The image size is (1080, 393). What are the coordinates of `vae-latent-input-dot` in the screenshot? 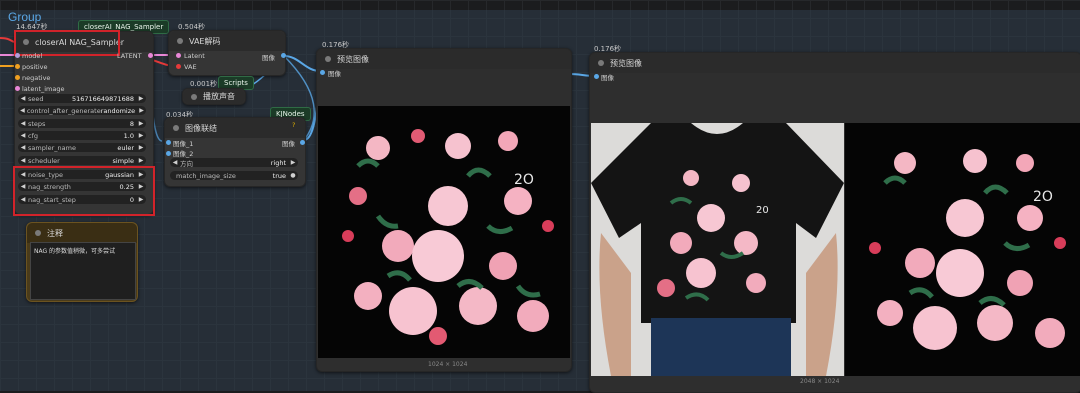 It's located at (178, 55).